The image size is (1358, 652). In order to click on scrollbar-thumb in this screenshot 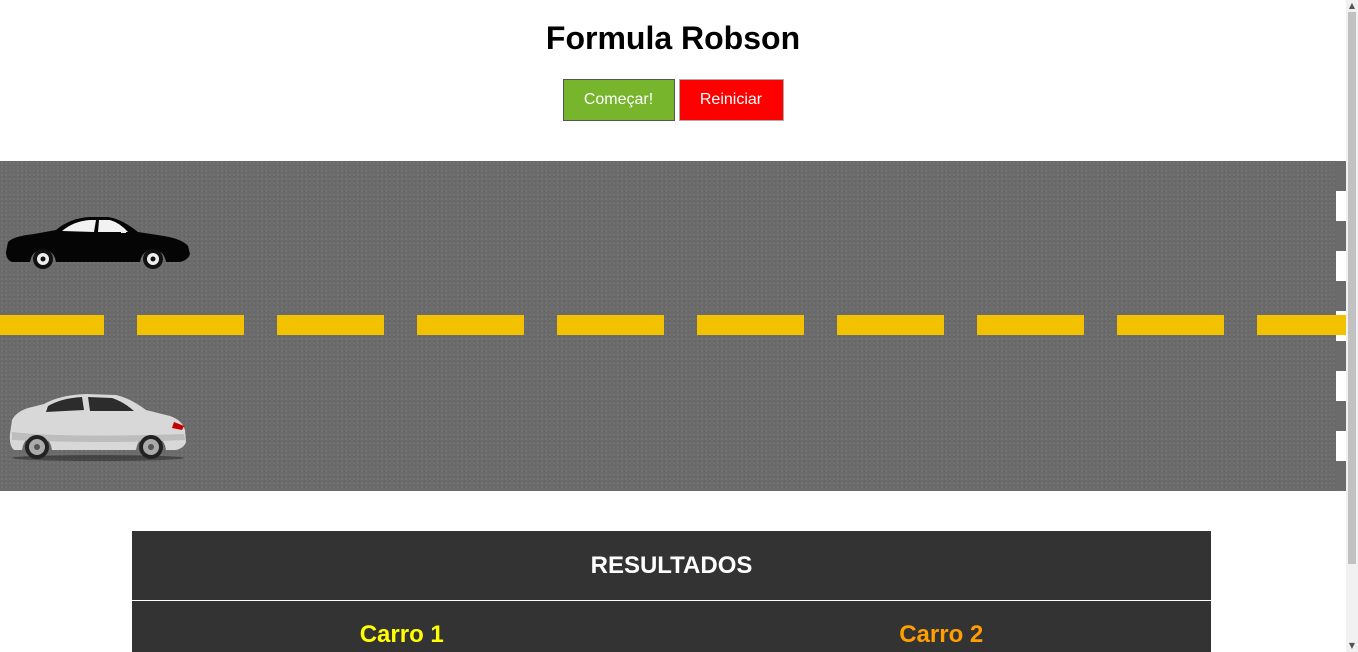, I will do `click(1352, 288)`.